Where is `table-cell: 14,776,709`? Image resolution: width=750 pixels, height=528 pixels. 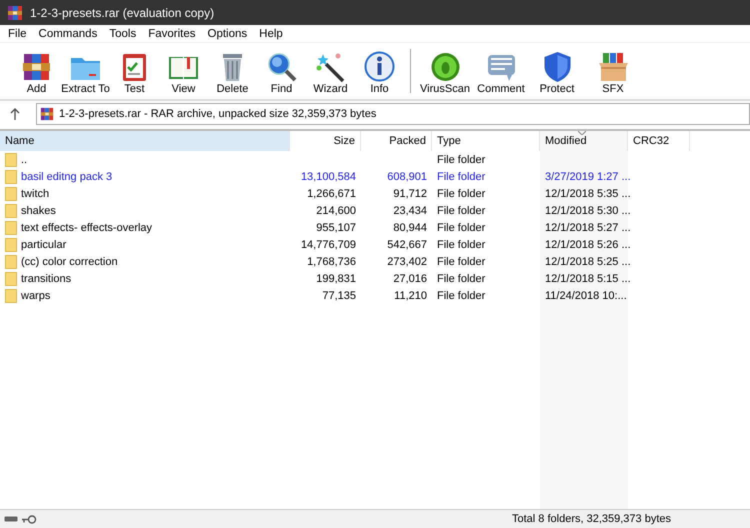
table-cell: 14,776,709 is located at coordinates (328, 244).